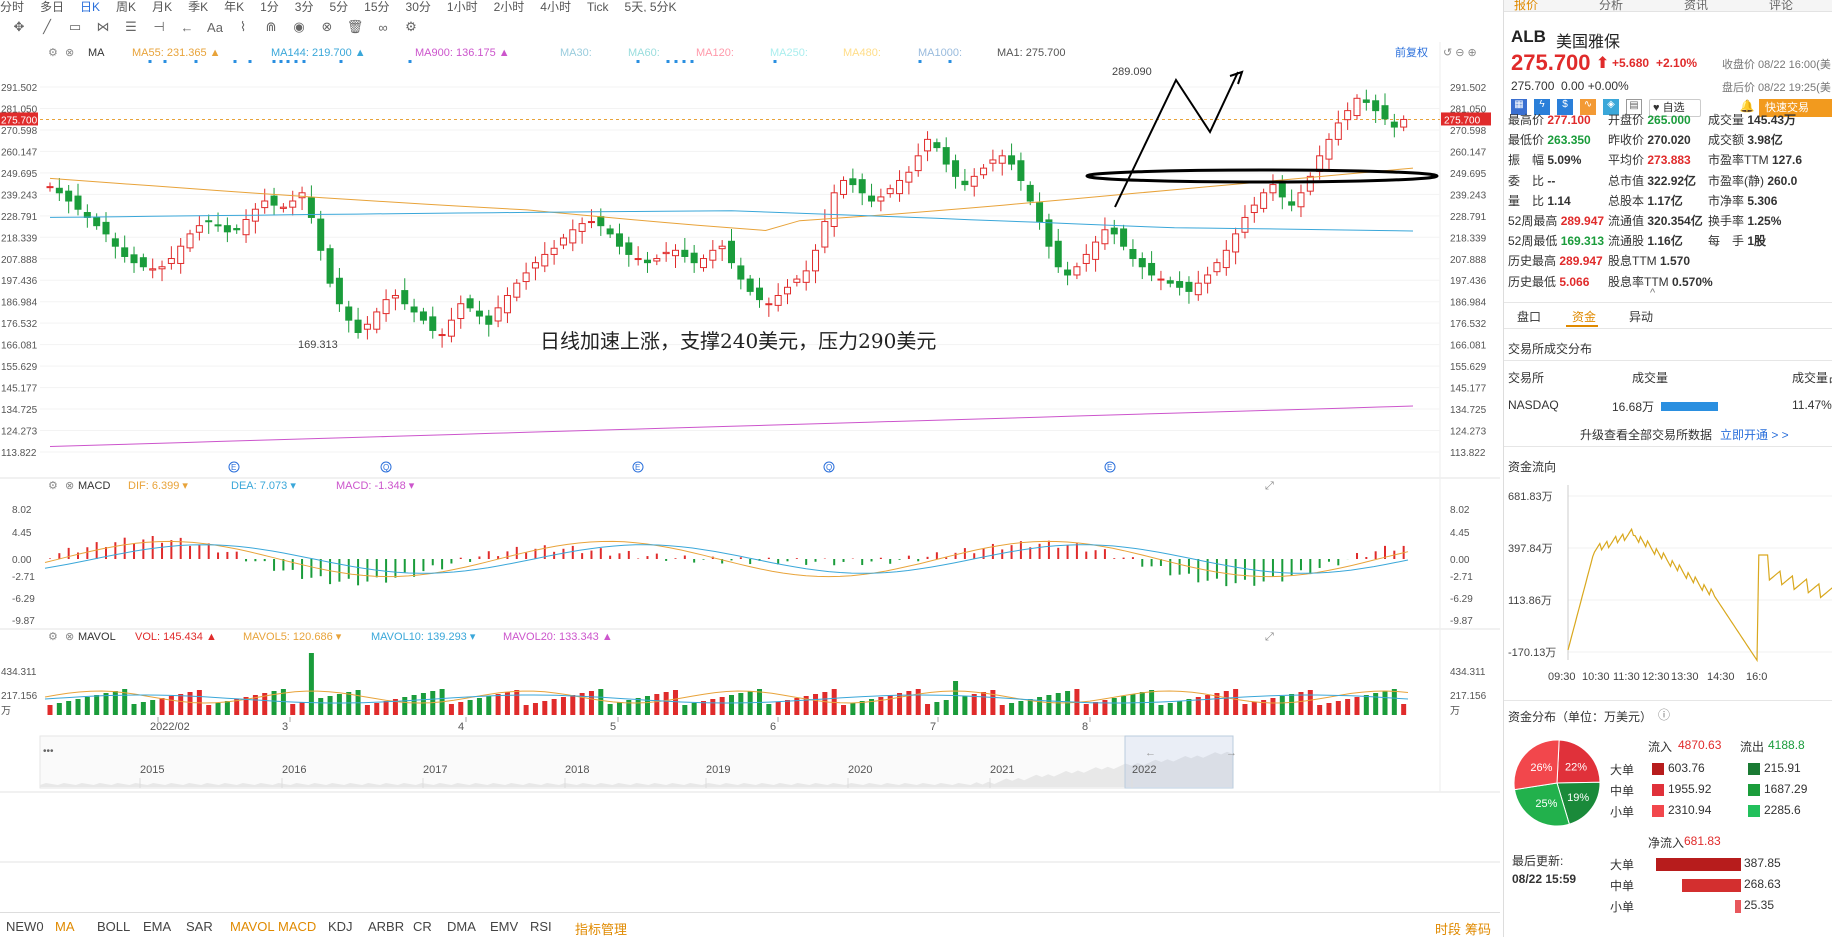 The width and height of the screenshot is (1832, 937). I want to click on bottom-right-tab: 筹码, so click(1478, 928).